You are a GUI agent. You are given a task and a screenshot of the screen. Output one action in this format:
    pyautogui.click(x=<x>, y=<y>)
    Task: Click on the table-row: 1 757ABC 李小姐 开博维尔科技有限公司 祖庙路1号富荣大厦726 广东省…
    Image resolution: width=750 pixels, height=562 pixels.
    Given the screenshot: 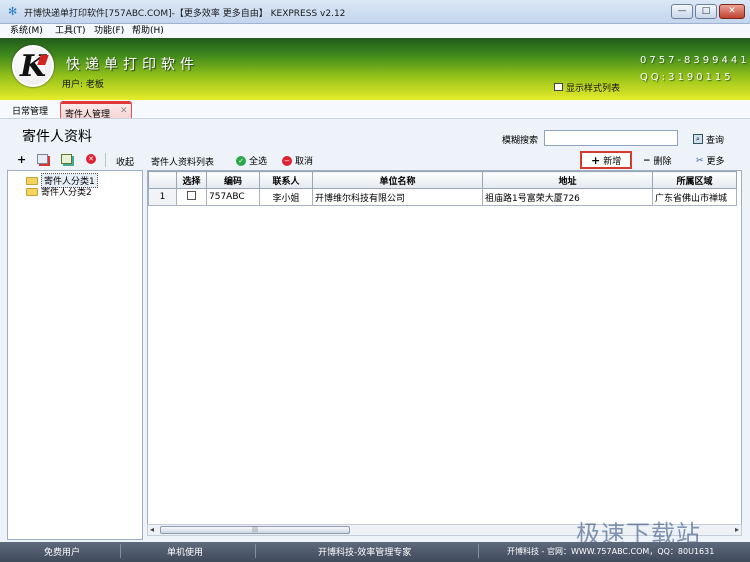 What is the action you would take?
    pyautogui.click(x=442, y=197)
    